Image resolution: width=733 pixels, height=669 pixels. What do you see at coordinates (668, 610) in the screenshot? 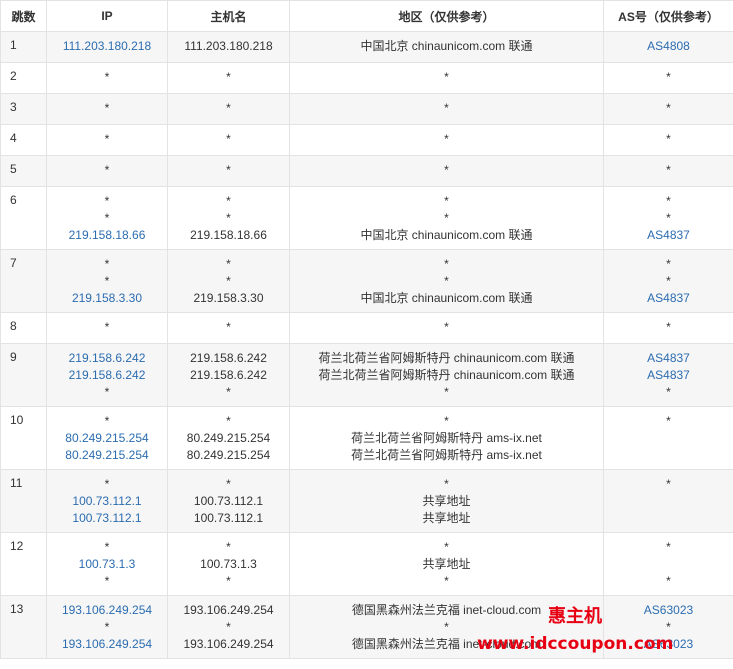
I see `as-link: AS63023` at bounding box center [668, 610].